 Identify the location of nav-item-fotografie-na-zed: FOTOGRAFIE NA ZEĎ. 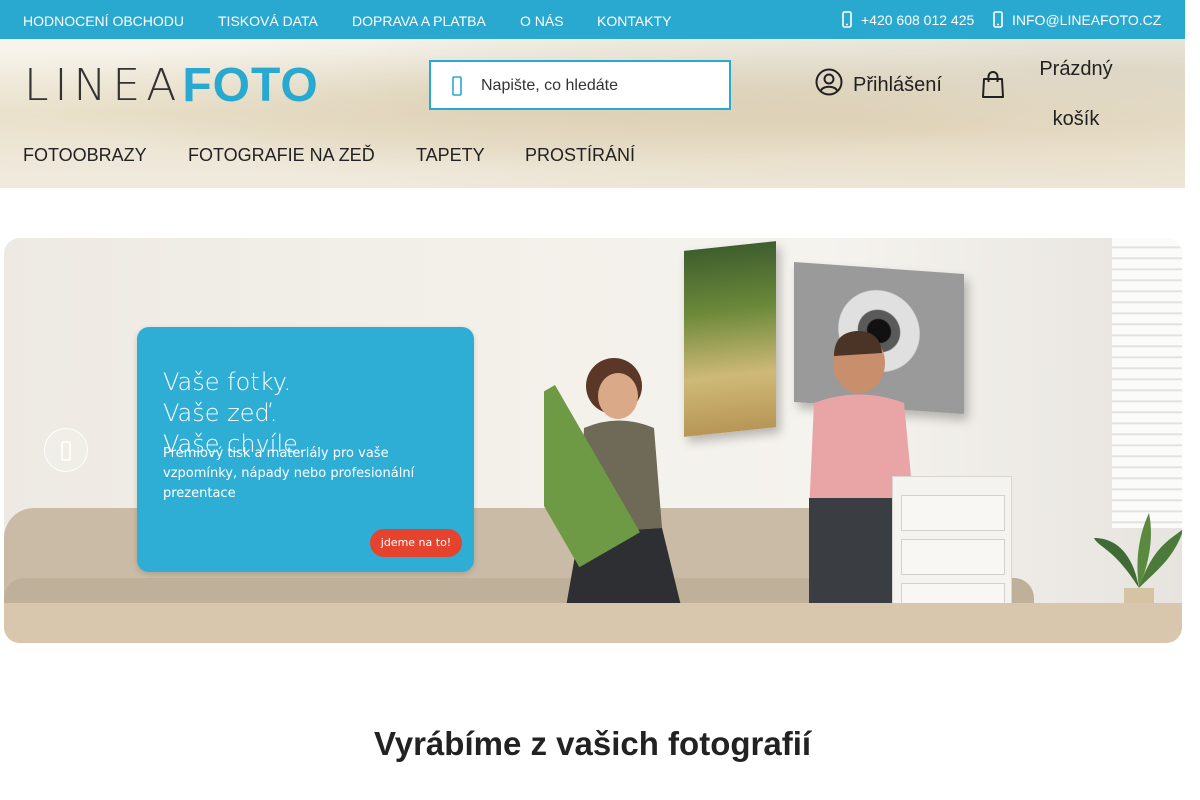
(281, 155).